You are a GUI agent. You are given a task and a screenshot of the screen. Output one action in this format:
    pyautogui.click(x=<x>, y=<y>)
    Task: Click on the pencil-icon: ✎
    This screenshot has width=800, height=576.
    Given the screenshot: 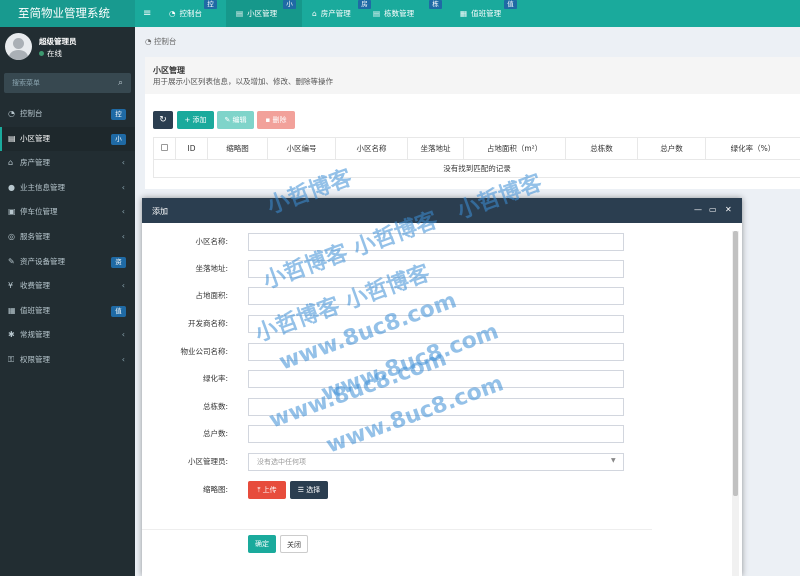 What is the action you would take?
    pyautogui.click(x=228, y=120)
    